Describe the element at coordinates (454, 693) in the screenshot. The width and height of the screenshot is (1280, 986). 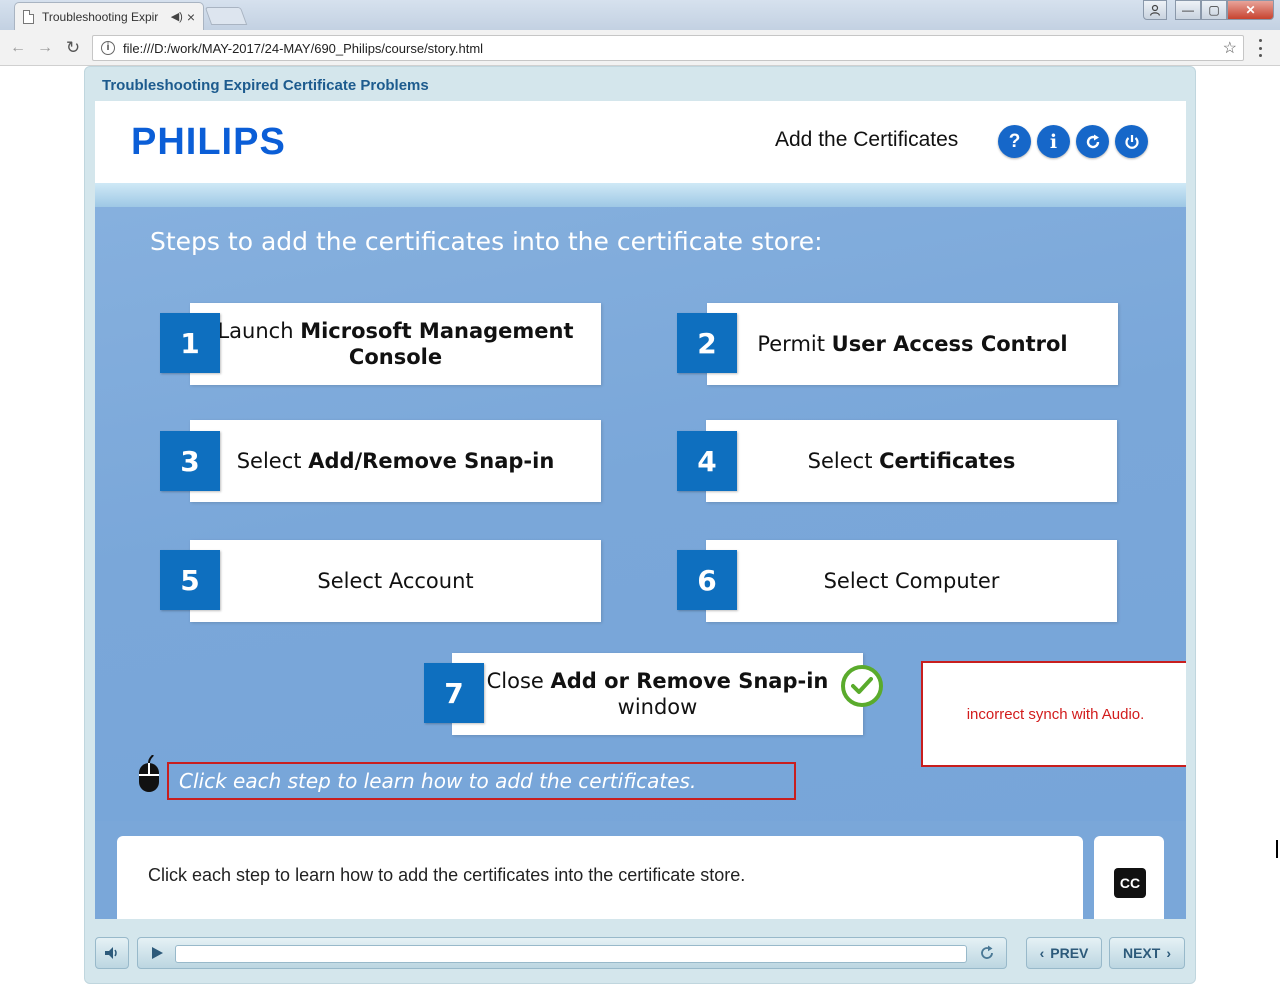
I see `step-7-number: 7` at that location.